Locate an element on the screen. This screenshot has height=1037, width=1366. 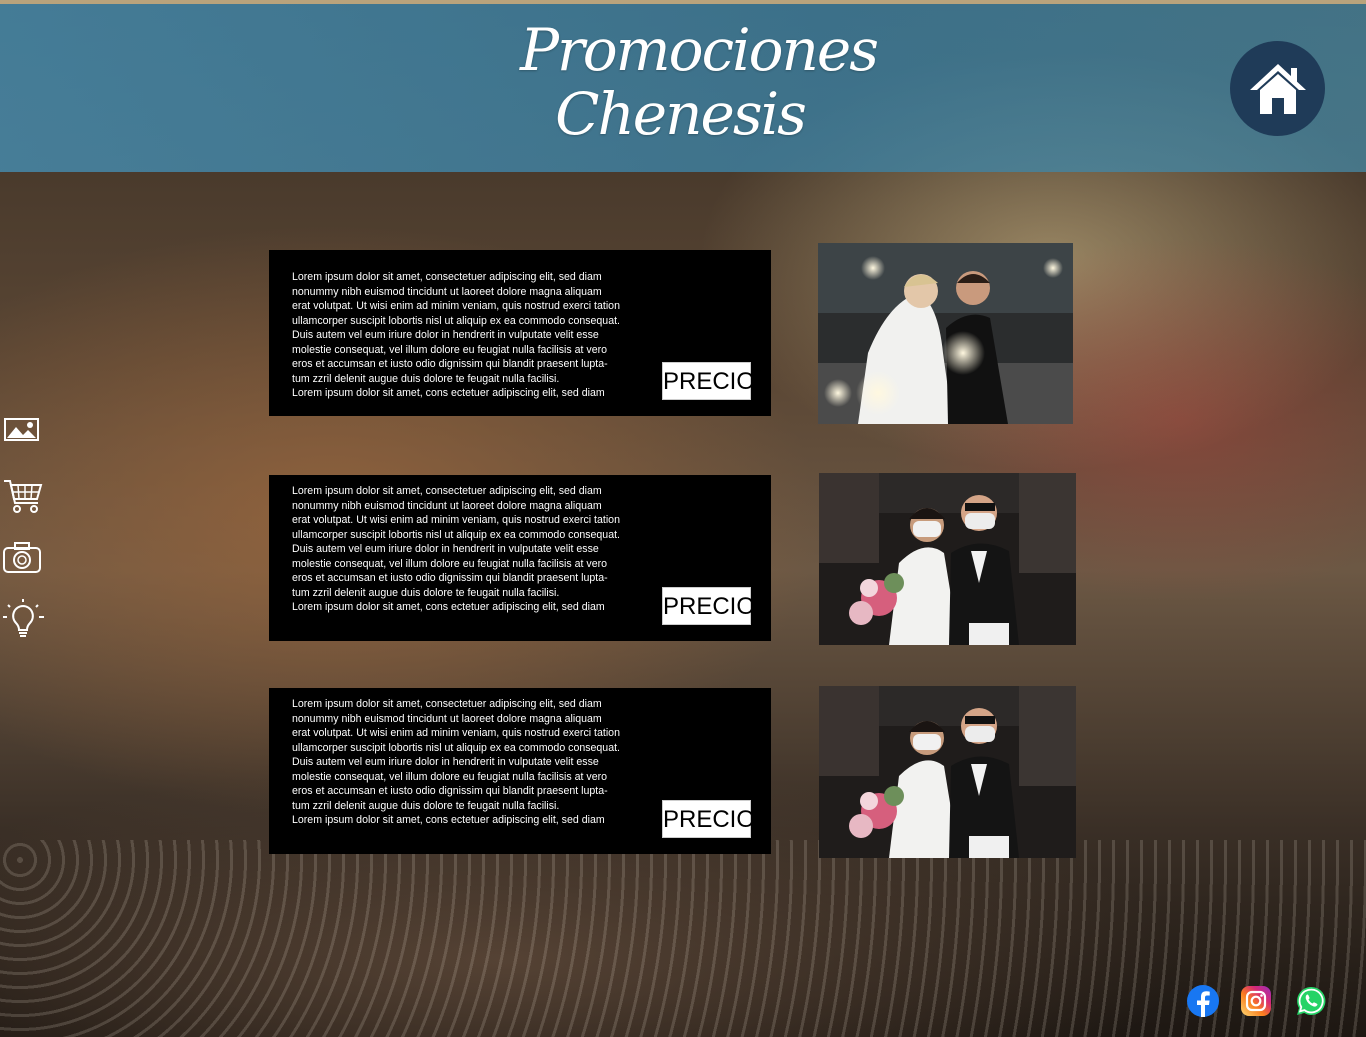
home-button is located at coordinates (1277, 88).